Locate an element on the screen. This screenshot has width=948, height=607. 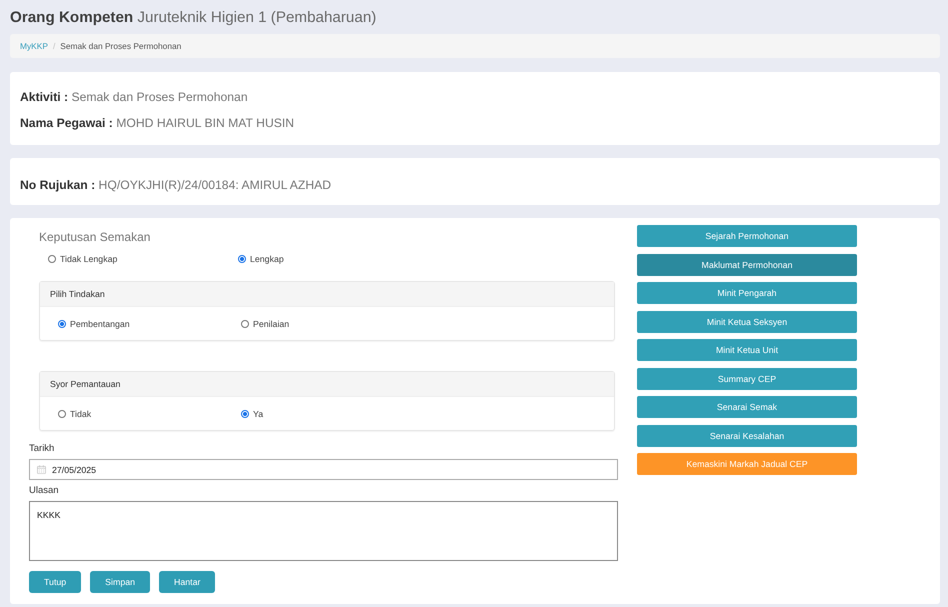
radio-label: Tidak is located at coordinates (81, 414).